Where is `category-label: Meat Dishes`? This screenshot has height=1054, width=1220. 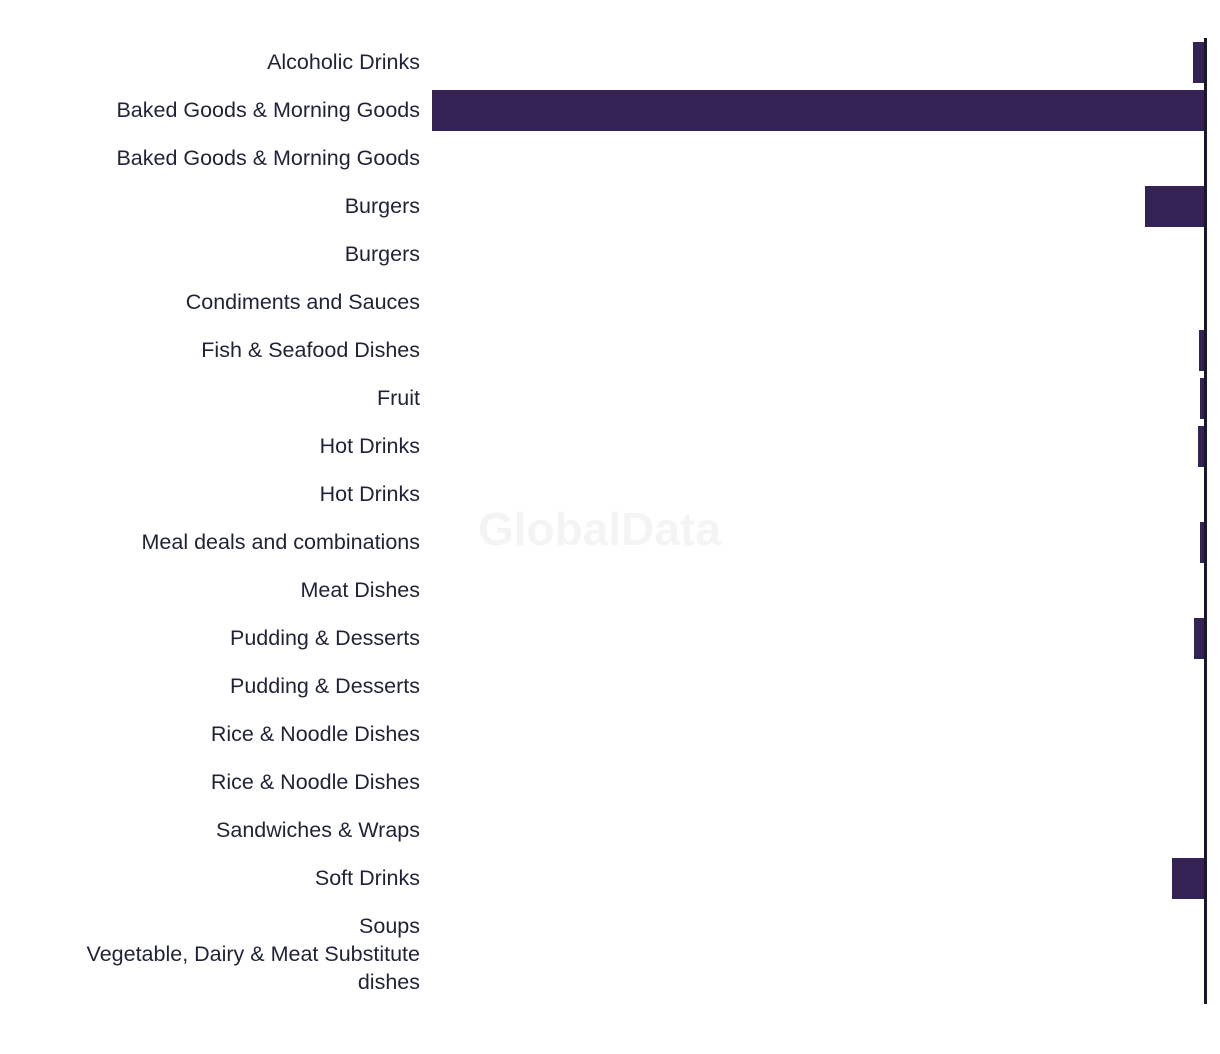
category-label: Meat Dishes is located at coordinates (360, 590).